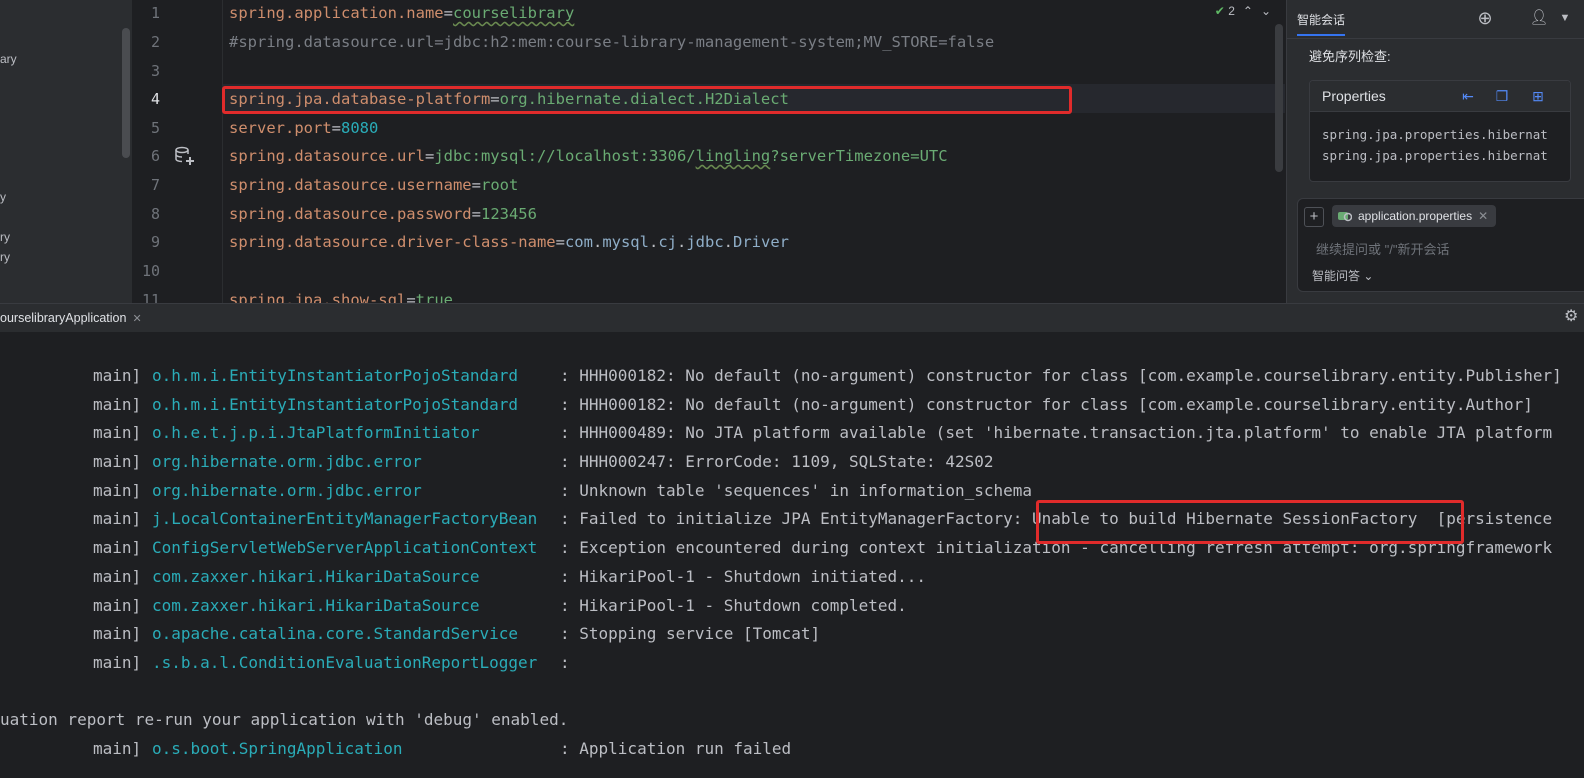  I want to click on line-number: 1, so click(155, 13).